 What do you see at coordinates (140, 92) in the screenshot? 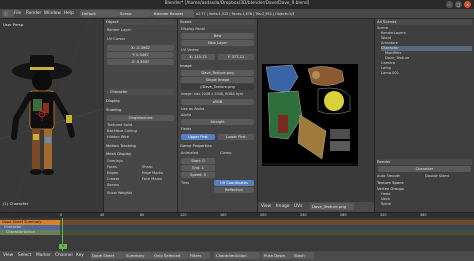
I see `object-name-field: Character` at bounding box center [140, 92].